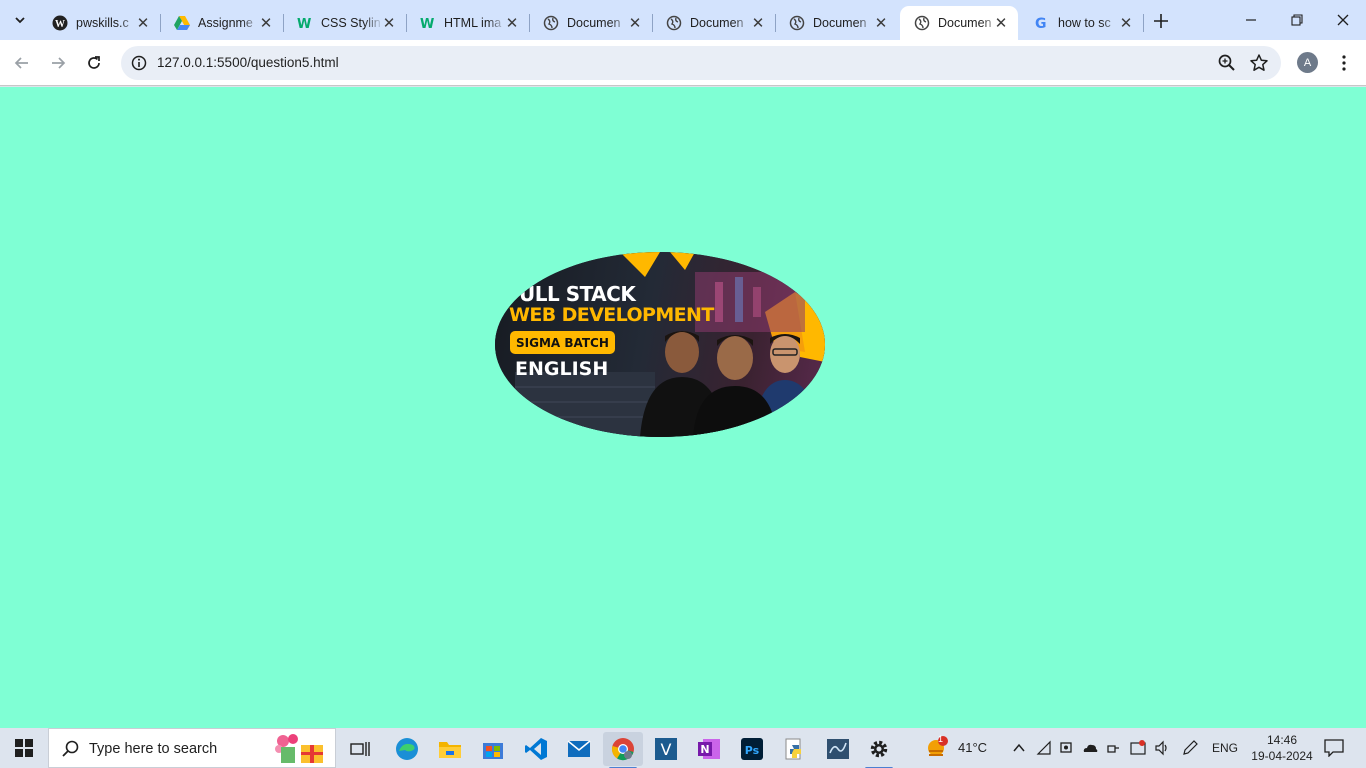 The width and height of the screenshot is (1366, 768). What do you see at coordinates (623, 750) in the screenshot?
I see `chrome-icon` at bounding box center [623, 750].